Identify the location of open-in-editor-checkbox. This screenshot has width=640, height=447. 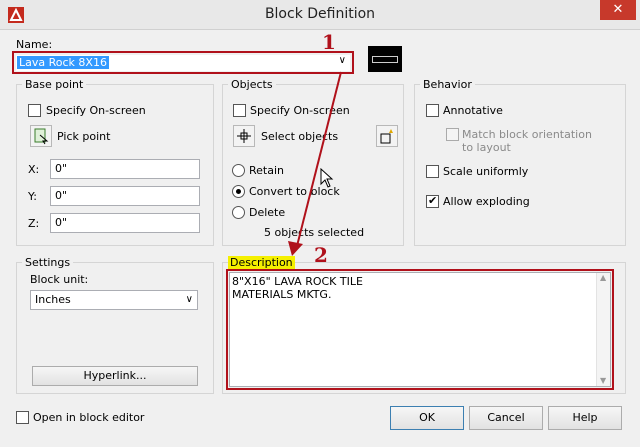
(22, 417).